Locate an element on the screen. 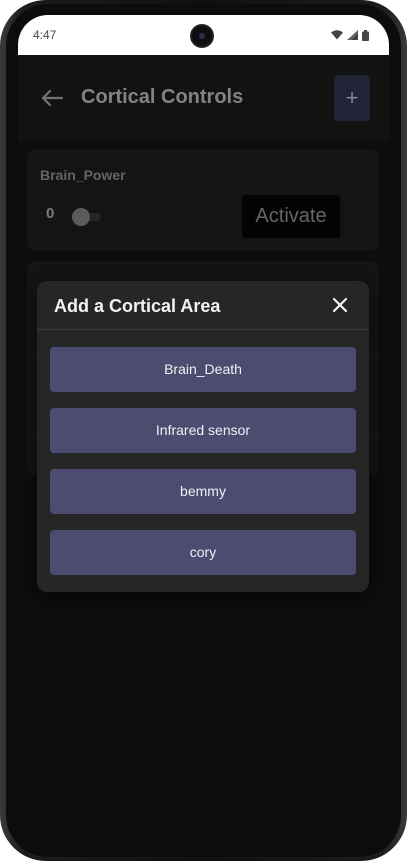 This screenshot has height=861, width=407. cortical-area-option: cory is located at coordinates (203, 552).